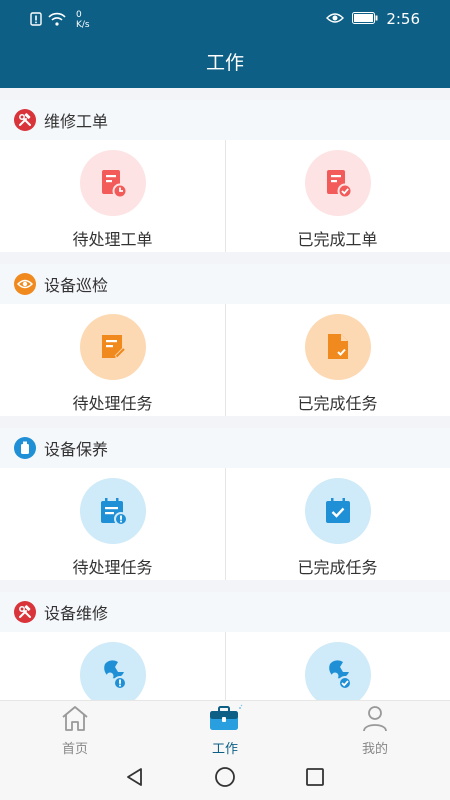  Describe the element at coordinates (337, 183) in the screenshot. I see `completed-order-icon` at that location.